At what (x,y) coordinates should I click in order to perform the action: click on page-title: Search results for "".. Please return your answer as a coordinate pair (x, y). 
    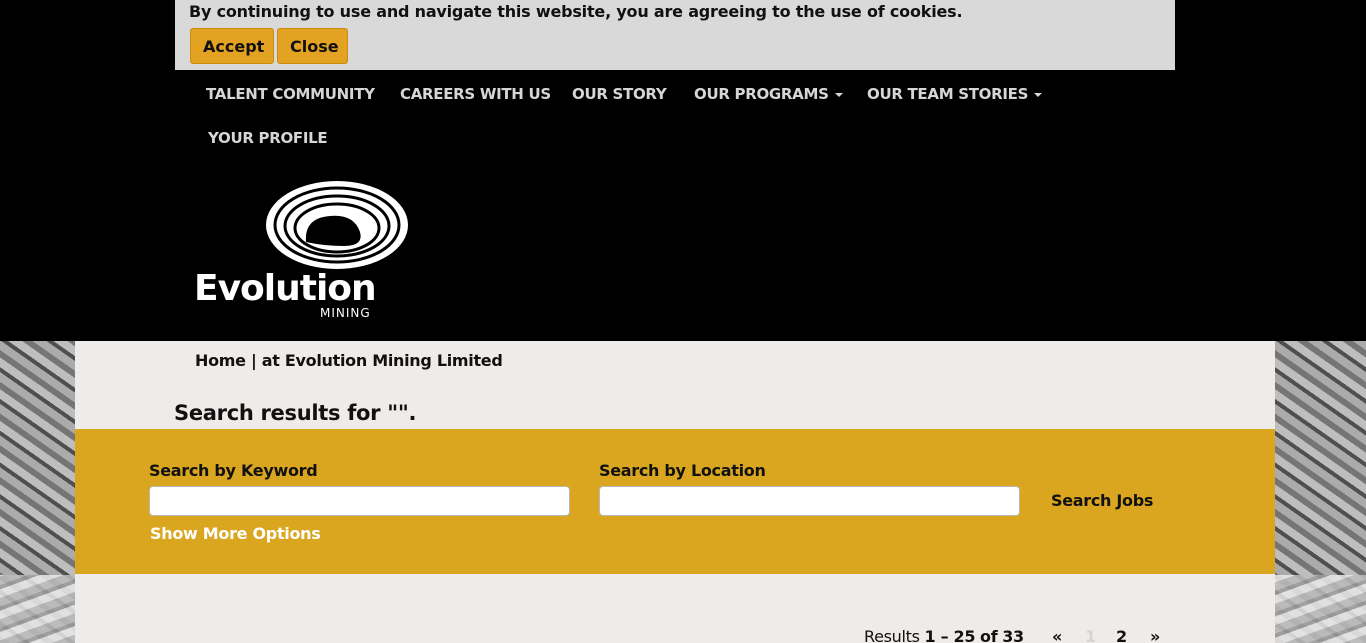
    Looking at the image, I should click on (295, 413).